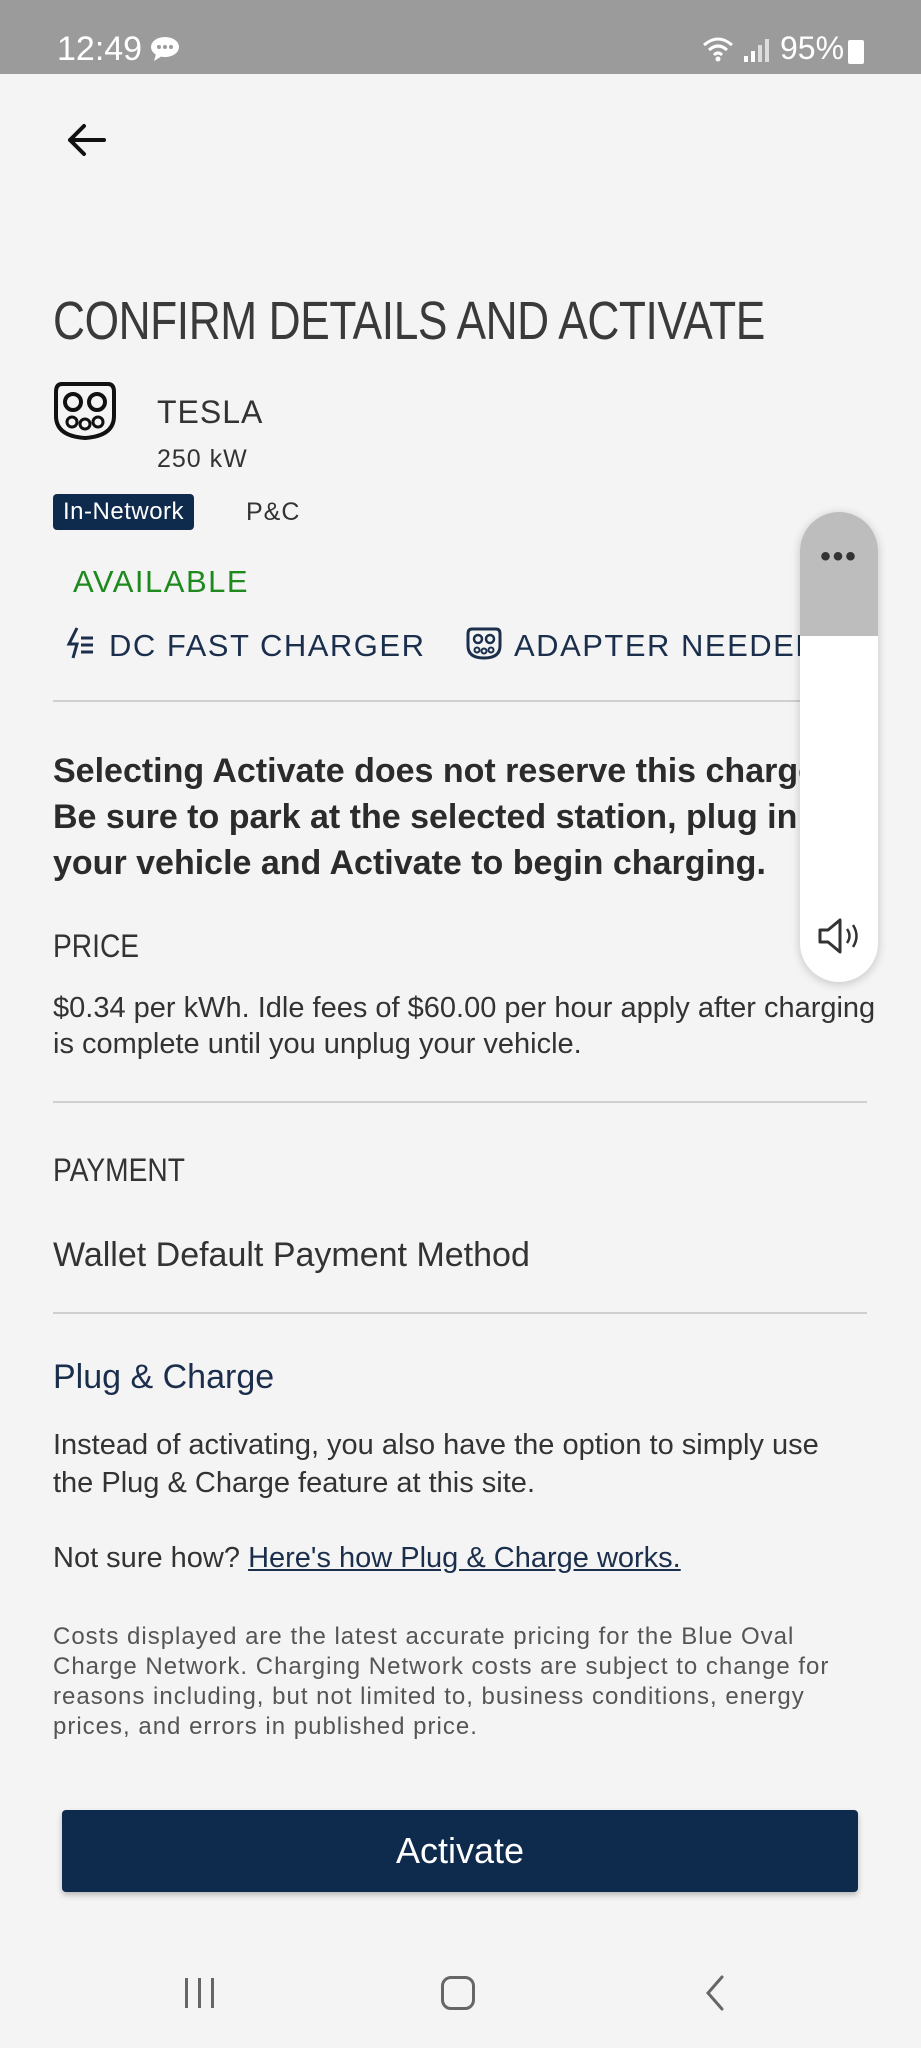 This screenshot has height=2048, width=921. What do you see at coordinates (839, 747) in the screenshot?
I see `volume-panel: •••` at bounding box center [839, 747].